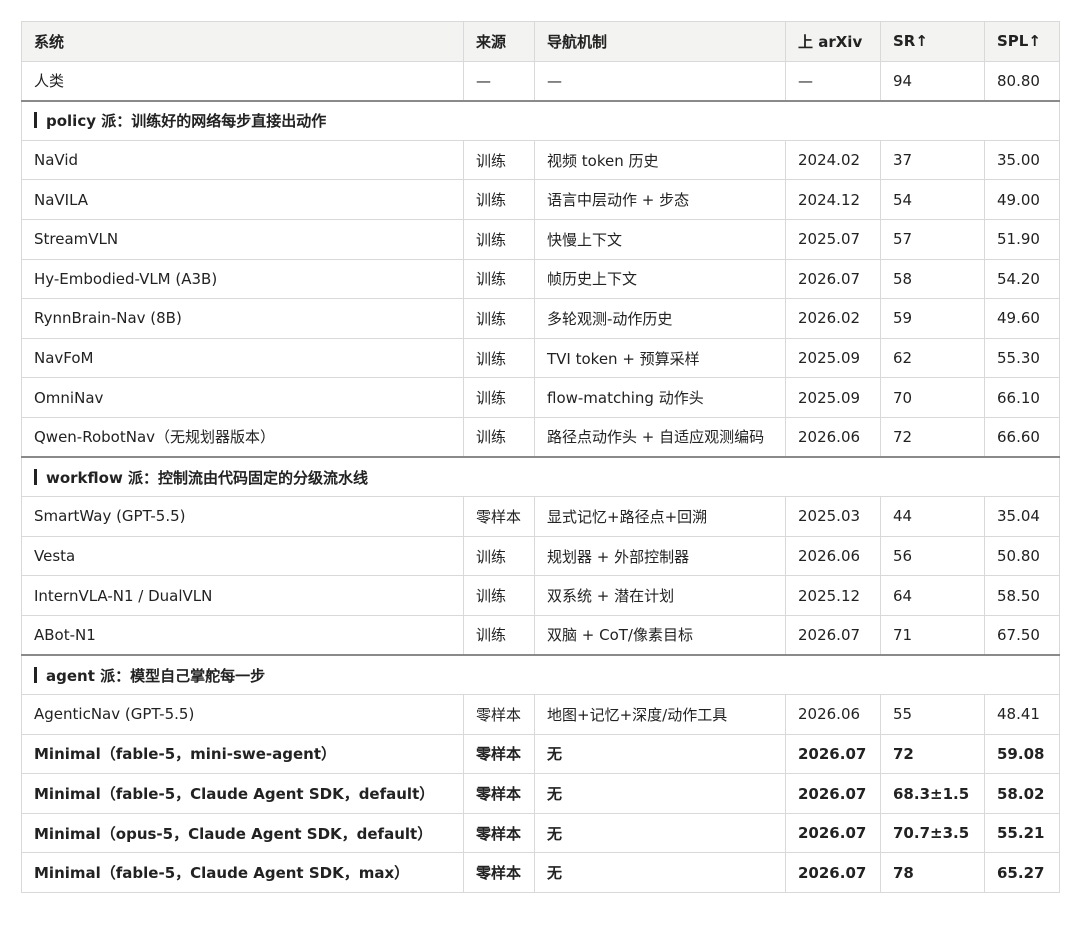 The height and width of the screenshot is (937, 1080). I want to click on cell-mechanism: —, so click(660, 81).